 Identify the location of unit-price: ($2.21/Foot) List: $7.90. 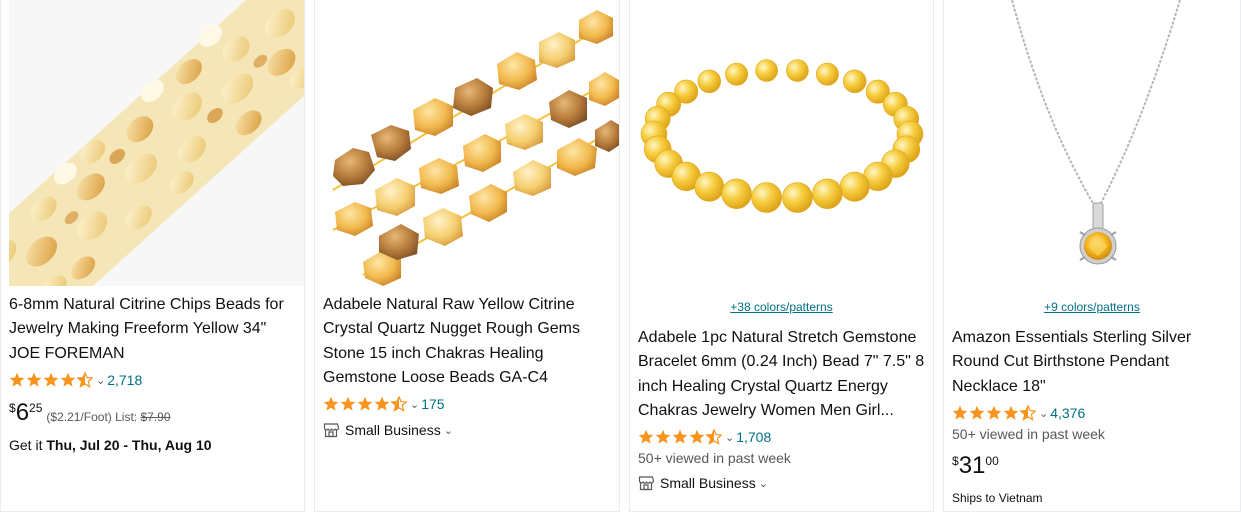
(108, 417).